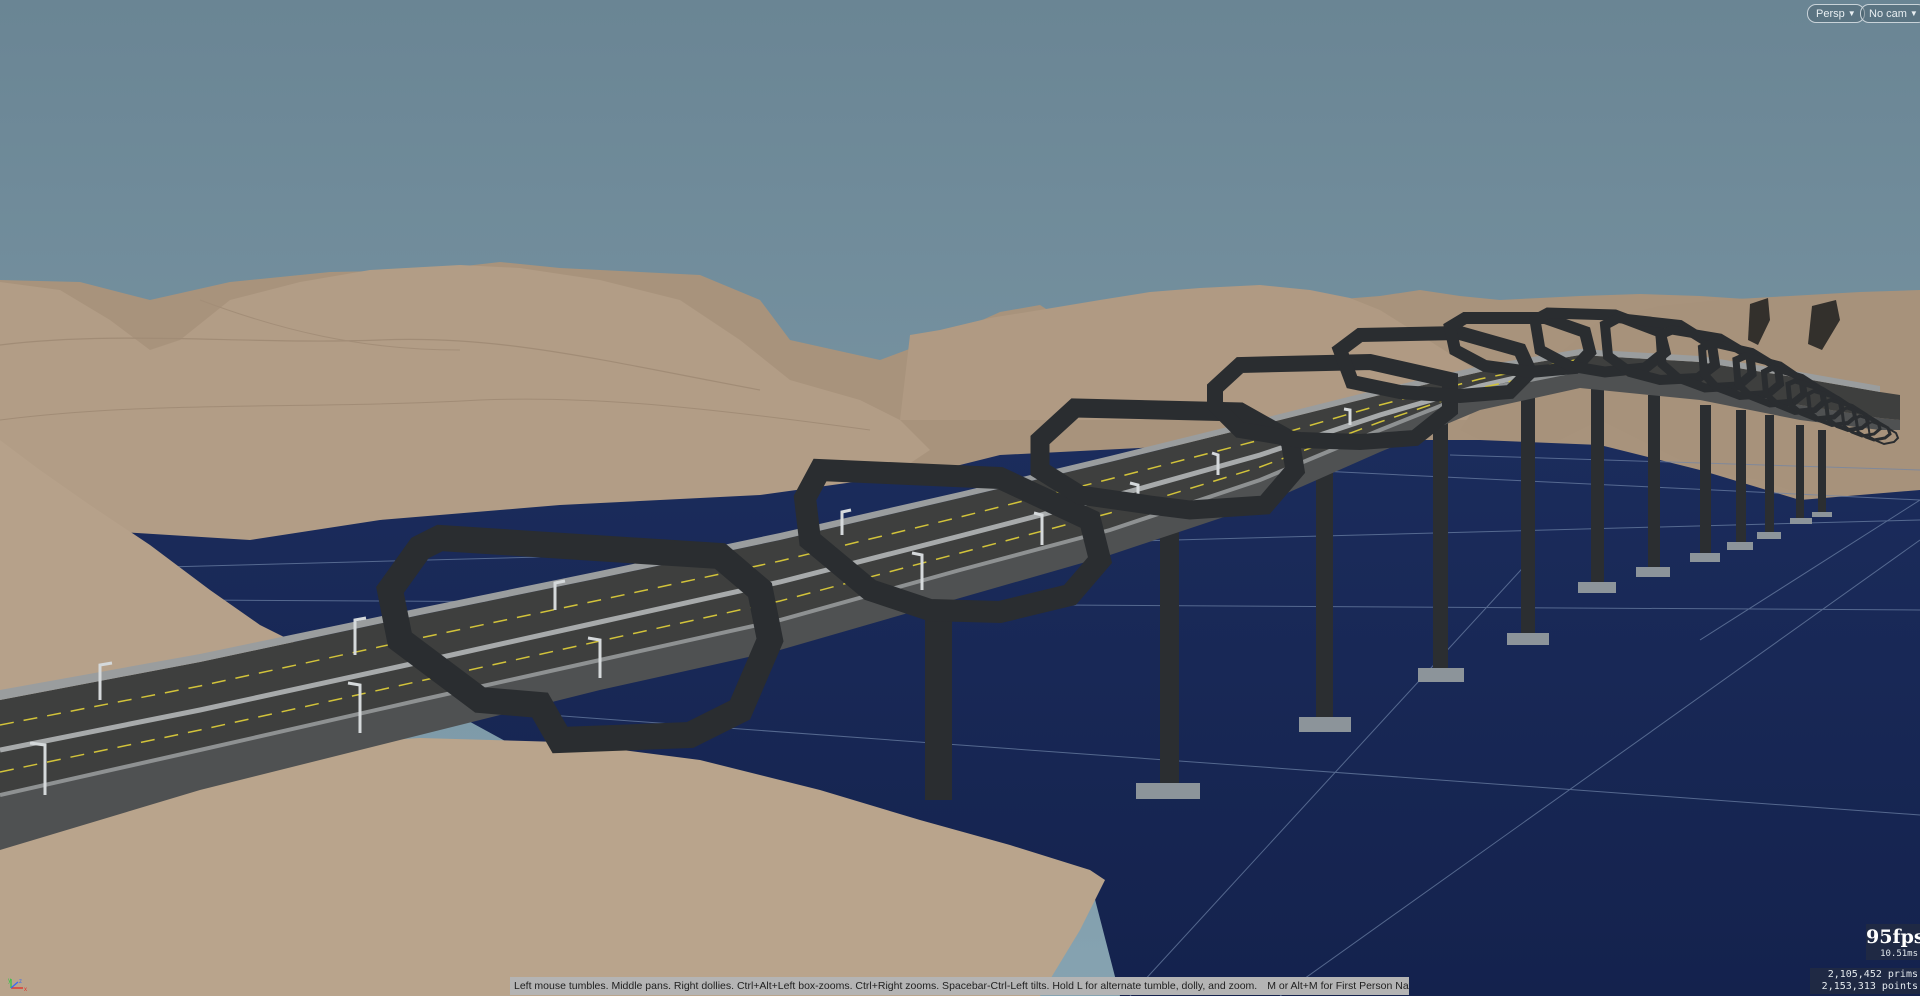 The width and height of the screenshot is (1920, 996). What do you see at coordinates (1338, 986) in the screenshot?
I see `navigation-hint-secondary: M or Alt+M for First Person Navigation.` at bounding box center [1338, 986].